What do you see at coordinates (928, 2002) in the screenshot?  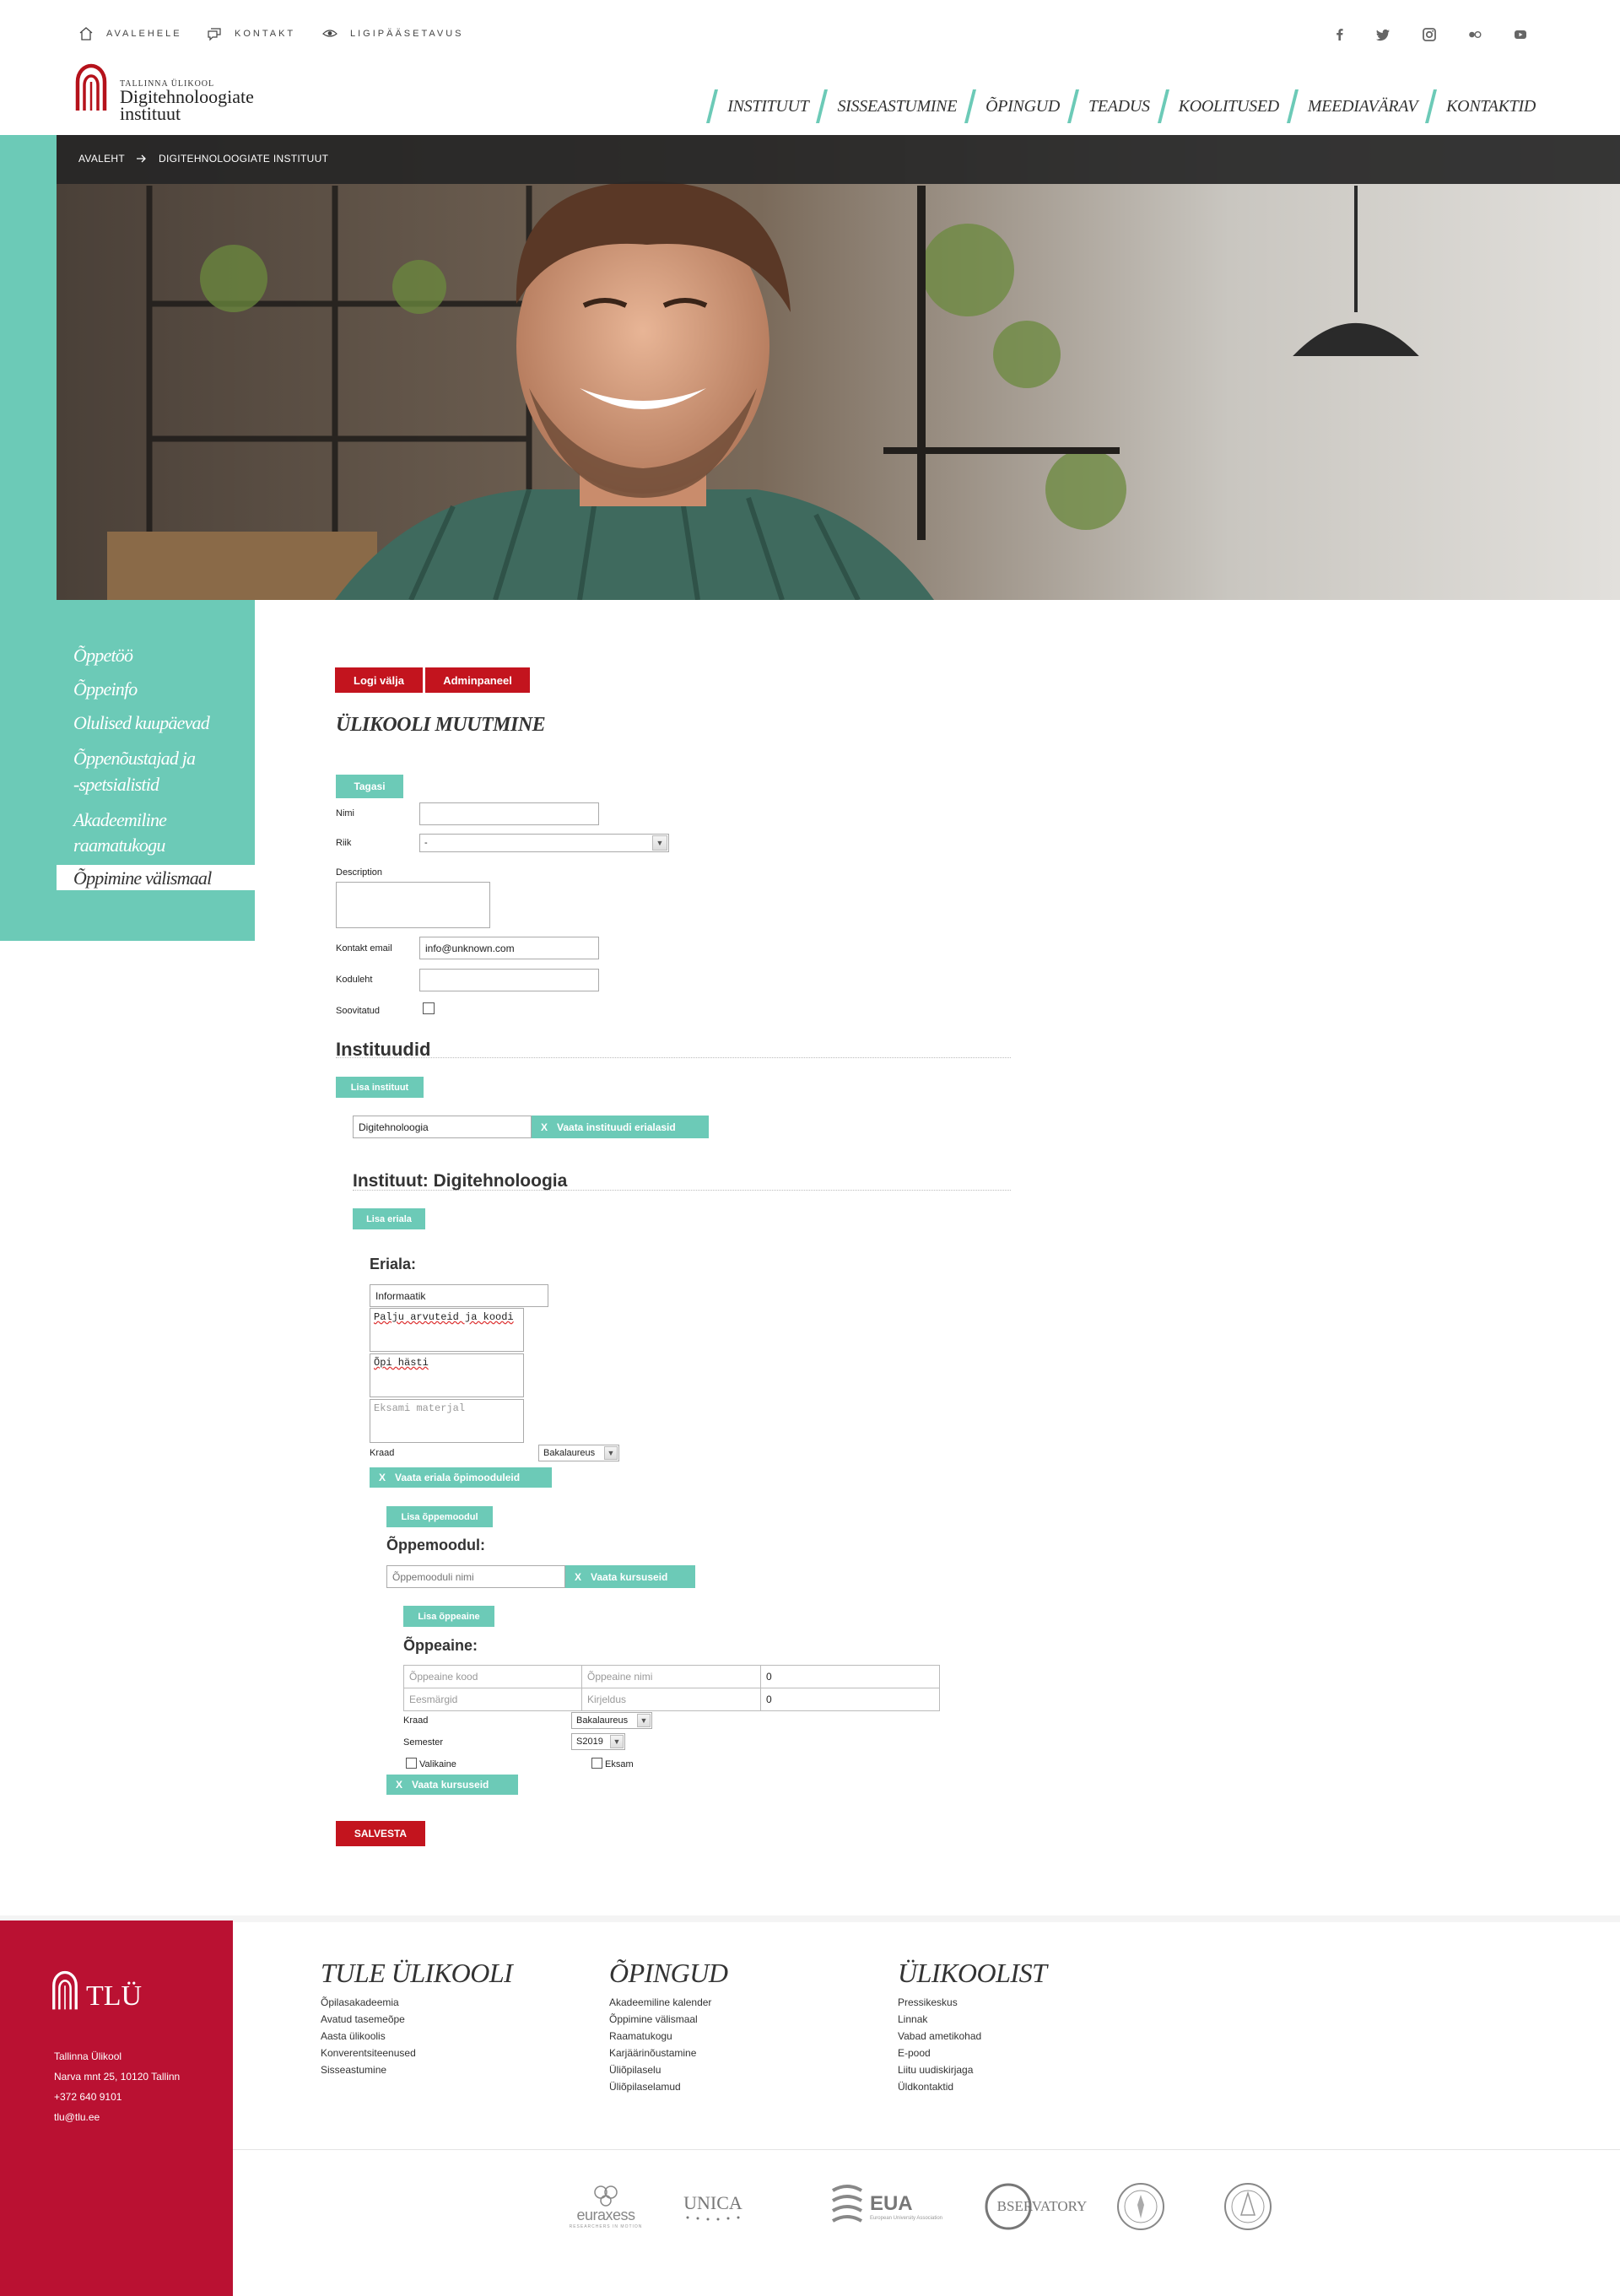 I see `footer-link: Pressikeskus` at bounding box center [928, 2002].